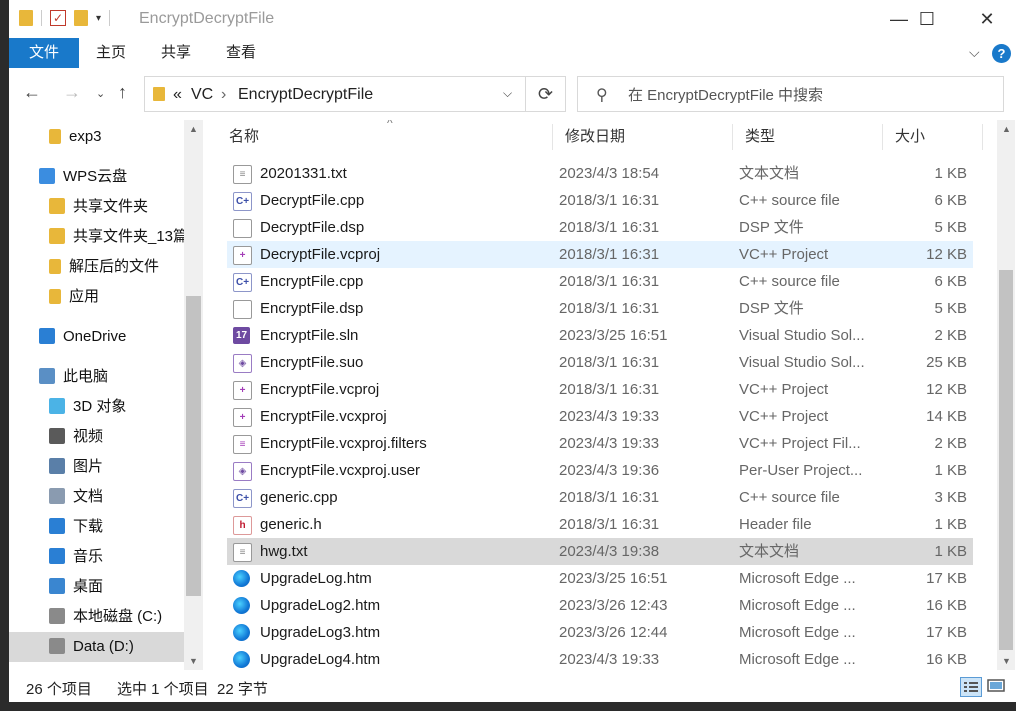 This screenshot has height=711, width=1025. What do you see at coordinates (609, 470) in the screenshot?
I see `file-date: 2023/4/3 19:36` at bounding box center [609, 470].